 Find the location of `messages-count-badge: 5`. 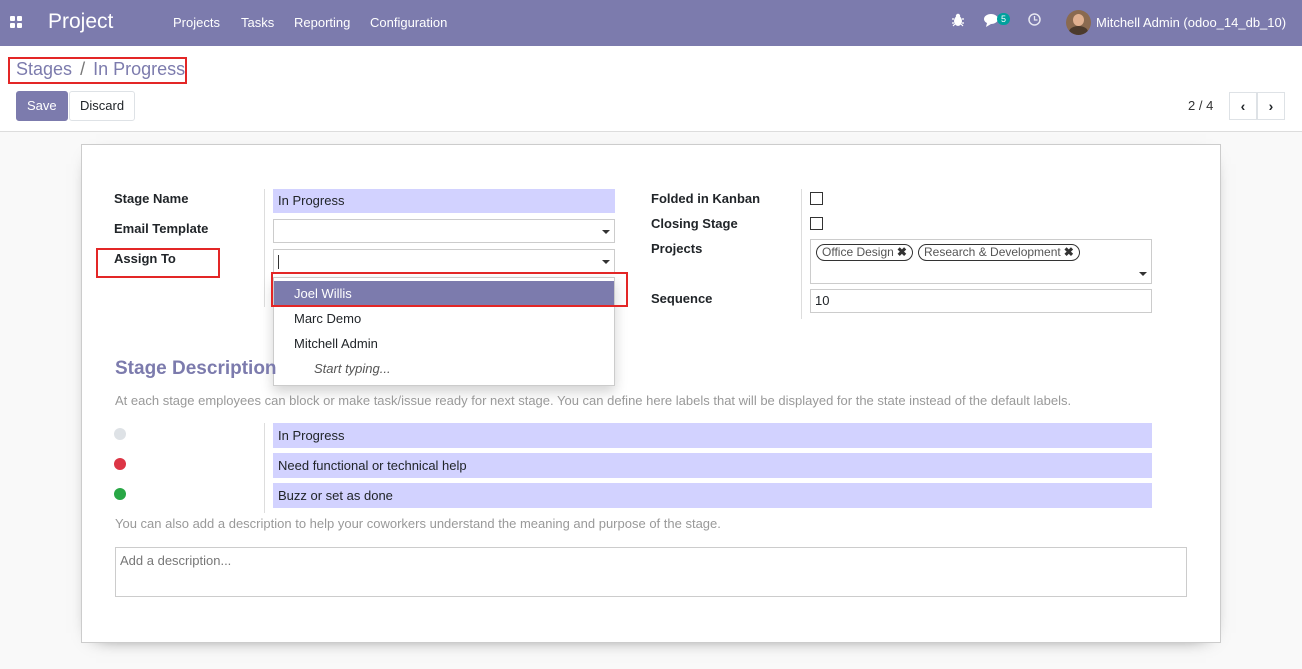

messages-count-badge: 5 is located at coordinates (1004, 19).